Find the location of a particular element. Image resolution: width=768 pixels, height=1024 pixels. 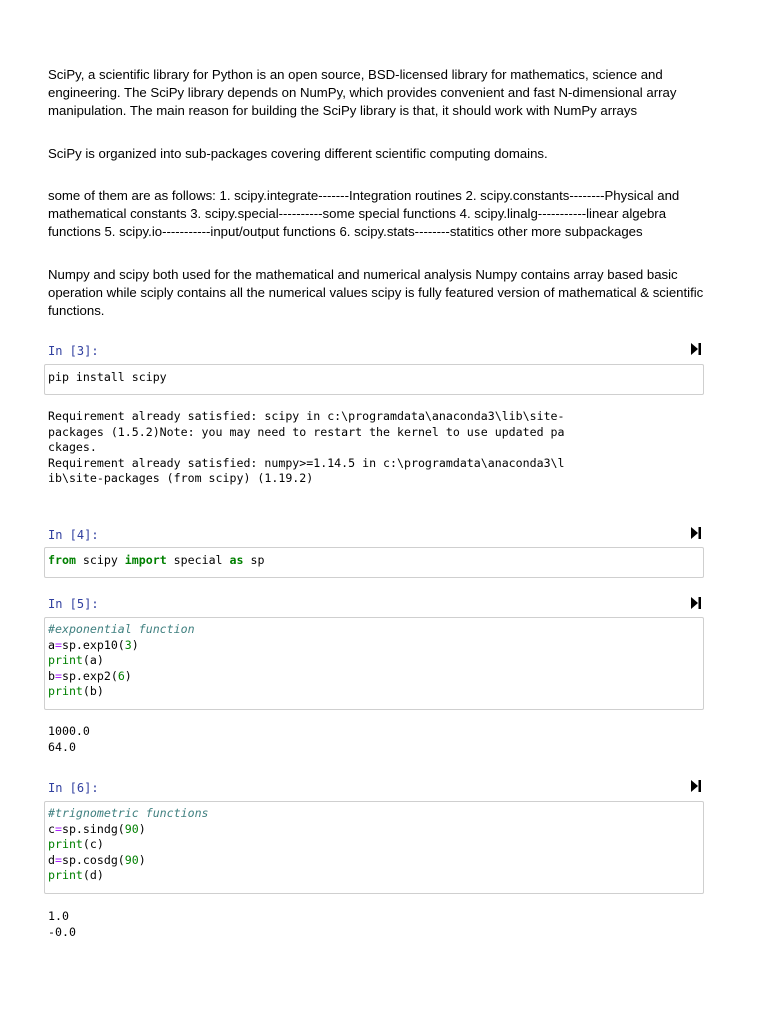

cell-output: 1000.0 64.0 is located at coordinates (69, 739).